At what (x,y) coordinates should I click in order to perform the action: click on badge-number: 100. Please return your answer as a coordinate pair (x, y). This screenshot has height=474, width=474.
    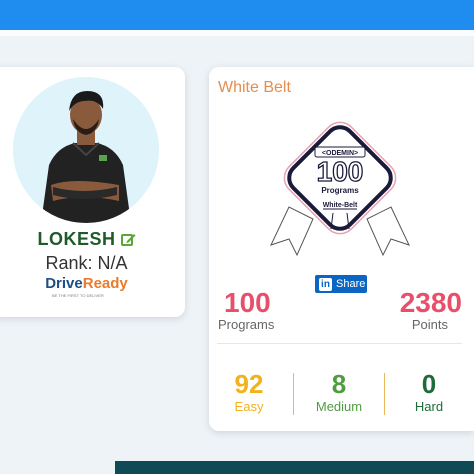
    Looking at the image, I should click on (340, 171).